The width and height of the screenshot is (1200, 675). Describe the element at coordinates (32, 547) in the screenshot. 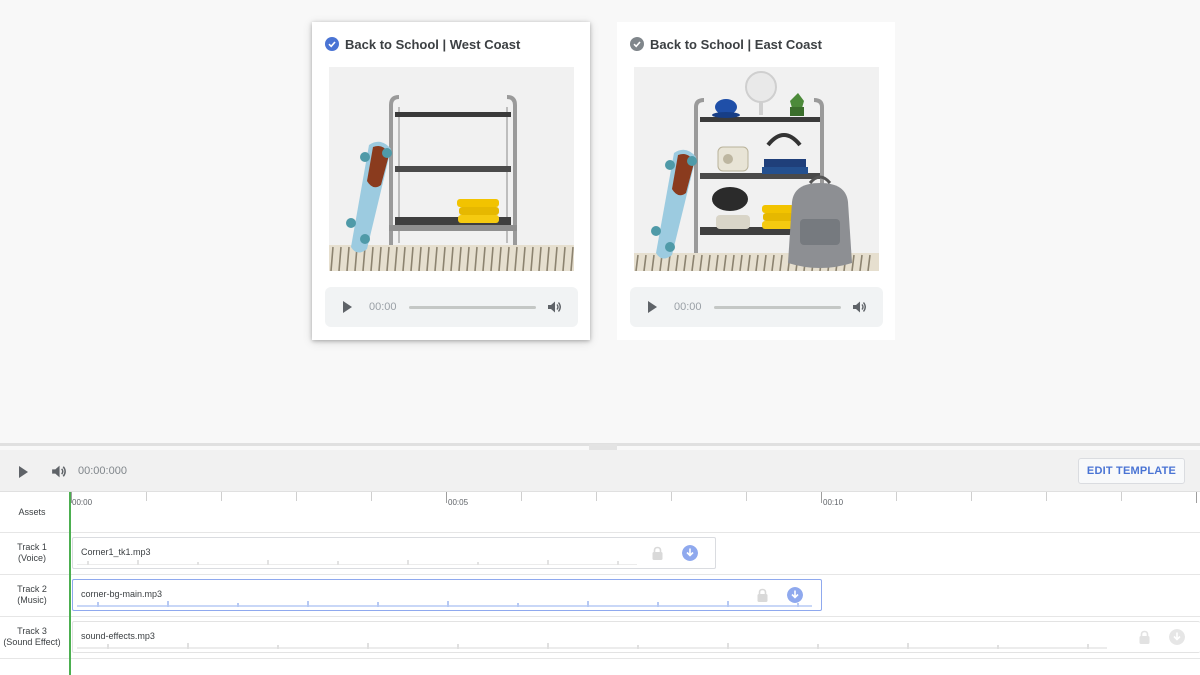

I see `row-label-line1: Track 1` at that location.